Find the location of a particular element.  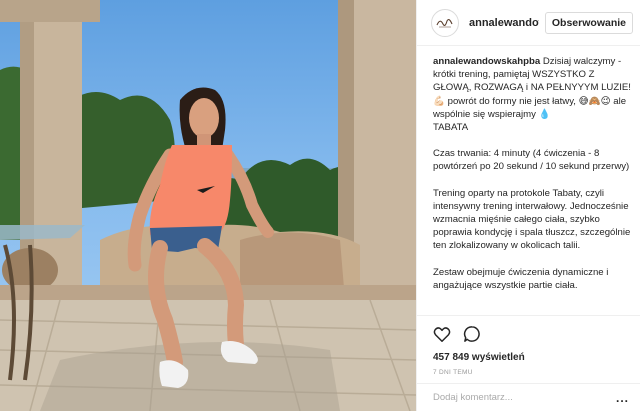

post-actions: 457 849 wyświetleń 7 DNI TEMU is located at coordinates (528, 345).